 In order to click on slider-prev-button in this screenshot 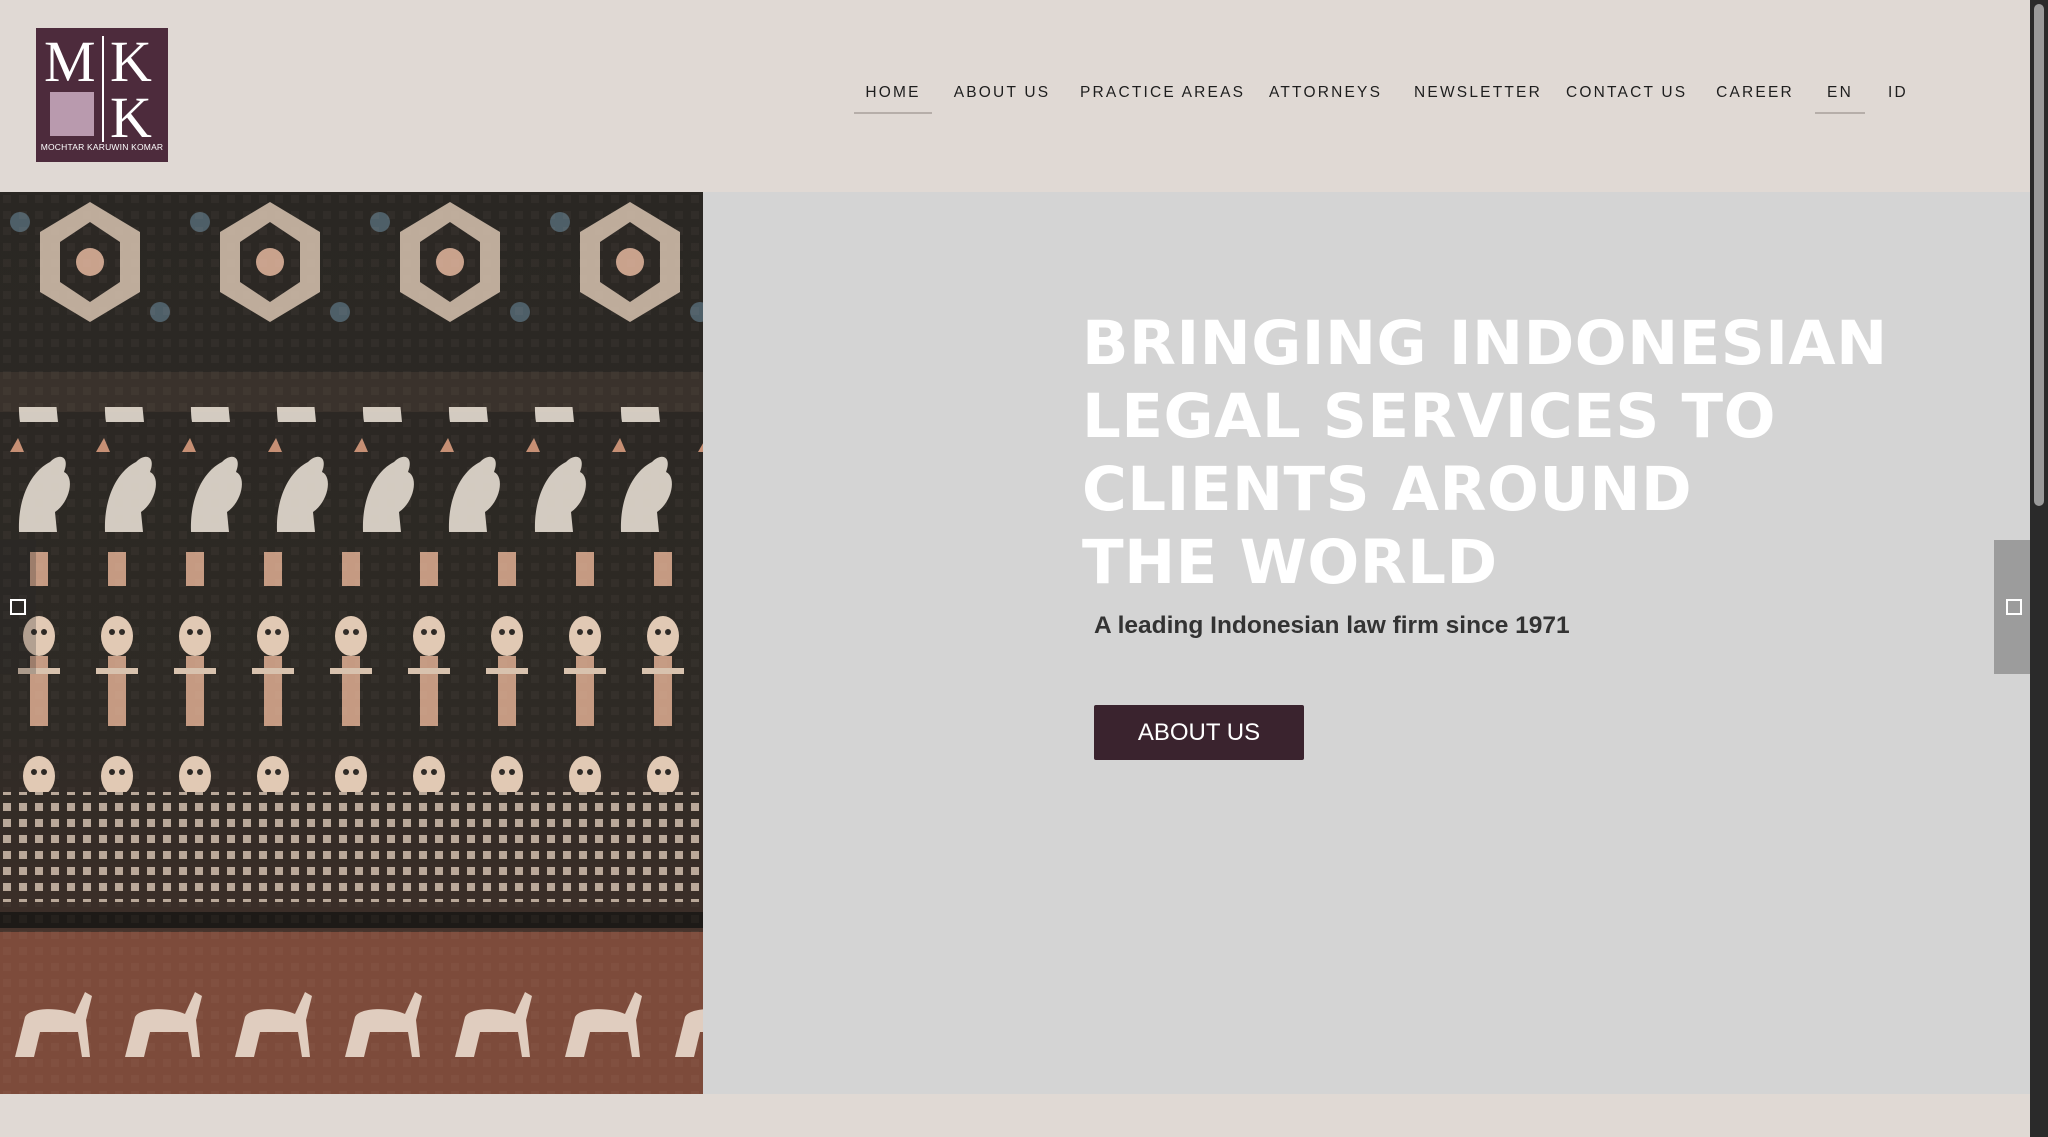, I will do `click(18, 607)`.